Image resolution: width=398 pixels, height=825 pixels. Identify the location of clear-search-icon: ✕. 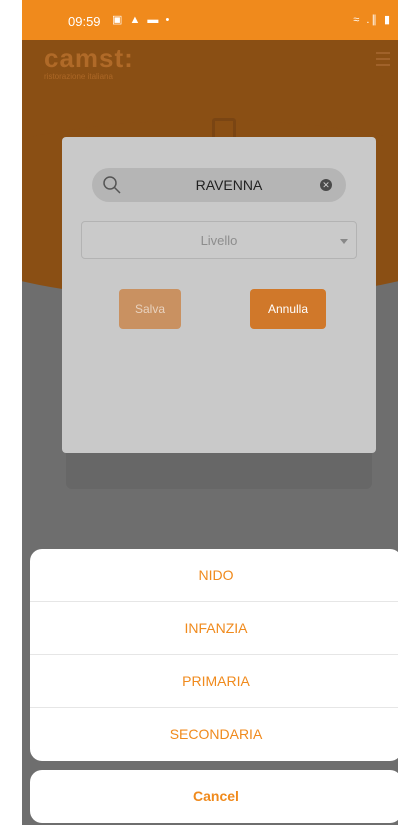
(326, 185).